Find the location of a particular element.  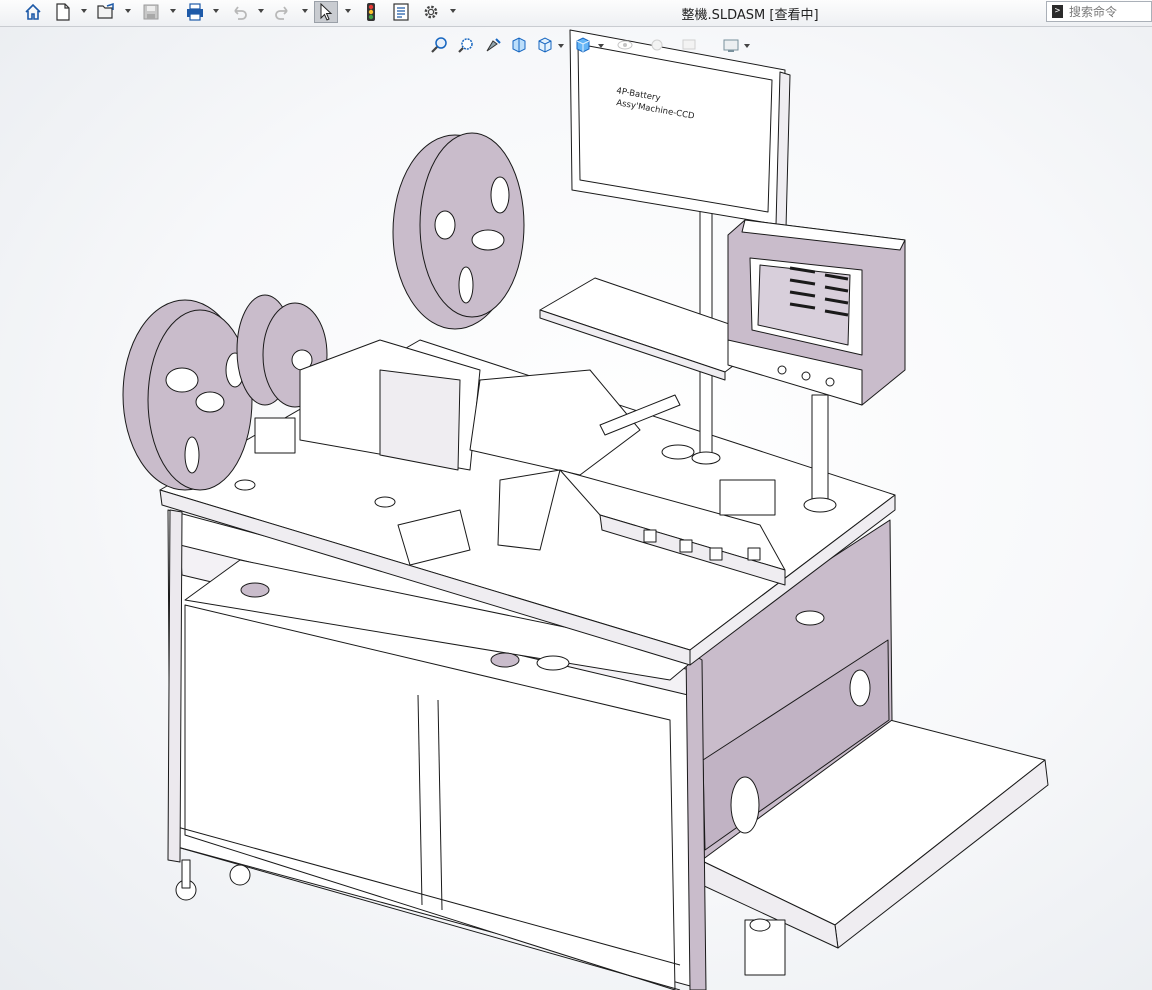

search-box: > is located at coordinates (1099, 11).